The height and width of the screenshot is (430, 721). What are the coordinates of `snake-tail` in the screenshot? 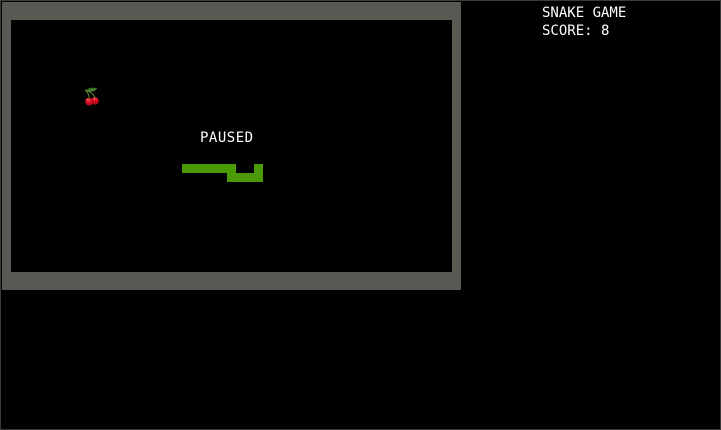 It's located at (186, 168).